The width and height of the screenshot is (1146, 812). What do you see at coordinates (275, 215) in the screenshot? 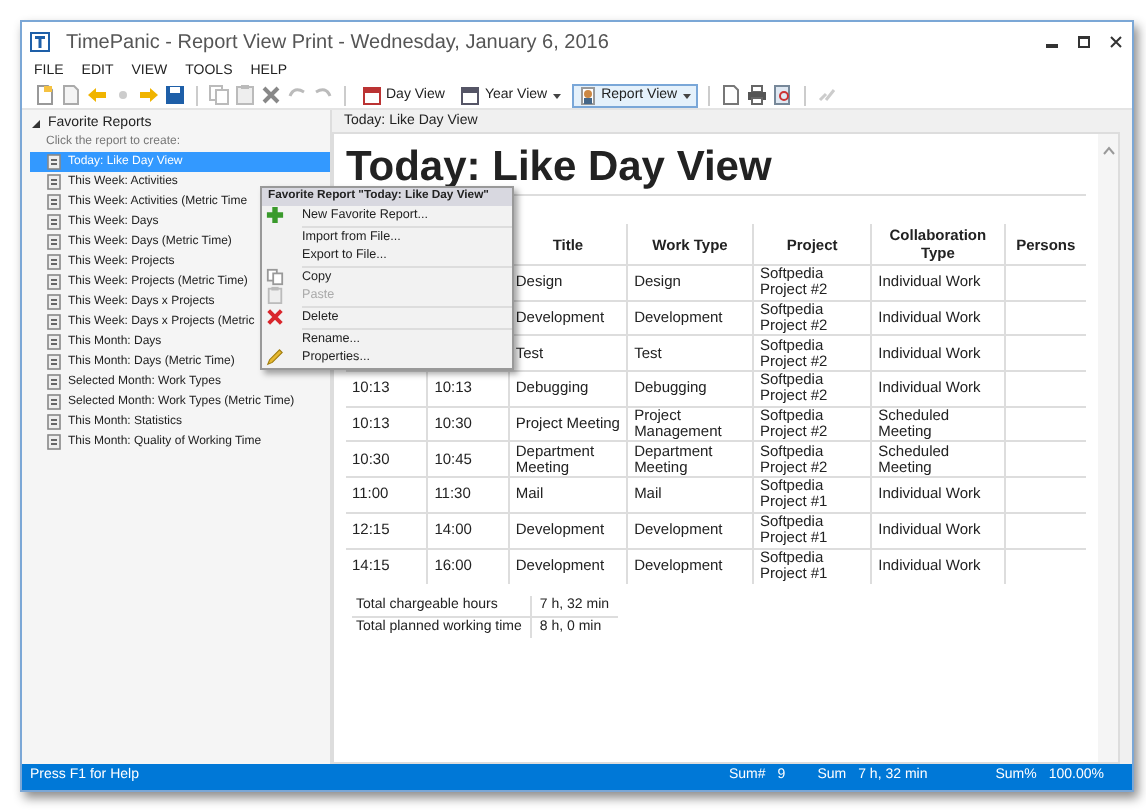
I see `plus-icon` at bounding box center [275, 215].